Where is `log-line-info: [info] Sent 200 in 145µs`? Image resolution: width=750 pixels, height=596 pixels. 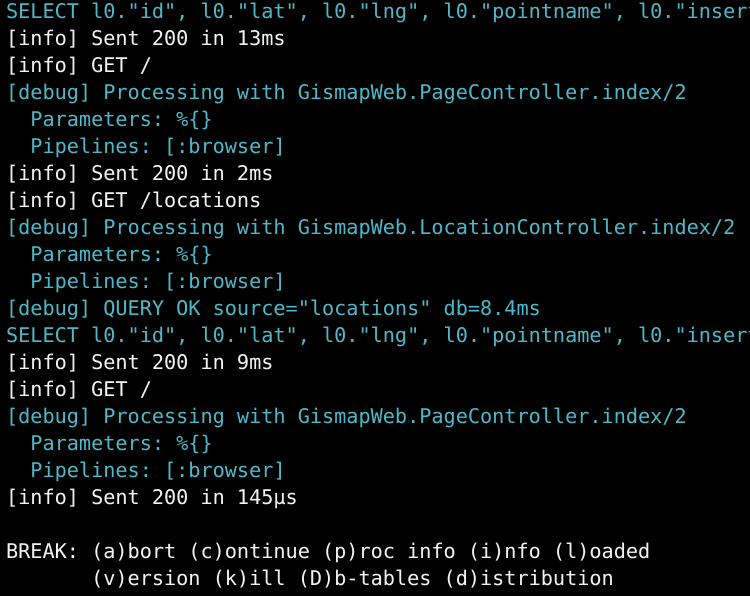
log-line-info: [info] Sent 200 in 145µs is located at coordinates (152, 497).